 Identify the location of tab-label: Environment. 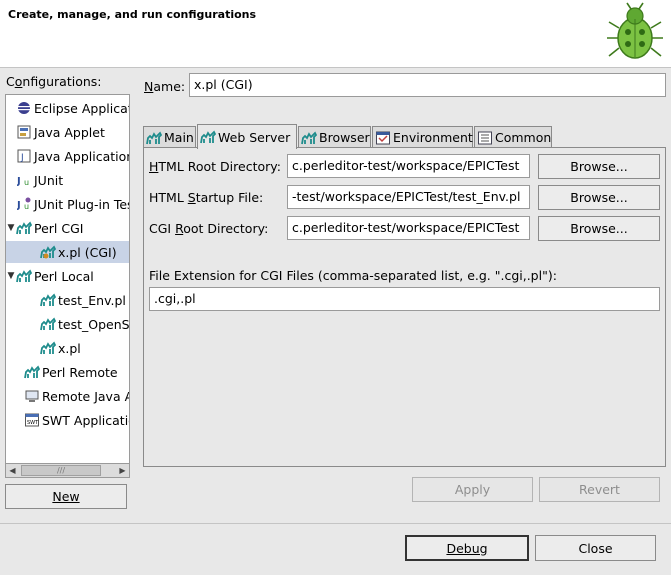
(433, 137).